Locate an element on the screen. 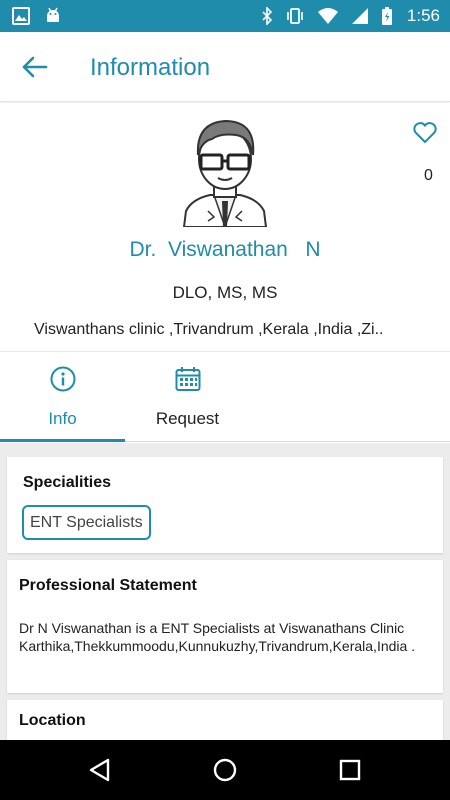  bluetooth-icon is located at coordinates (267, 16).